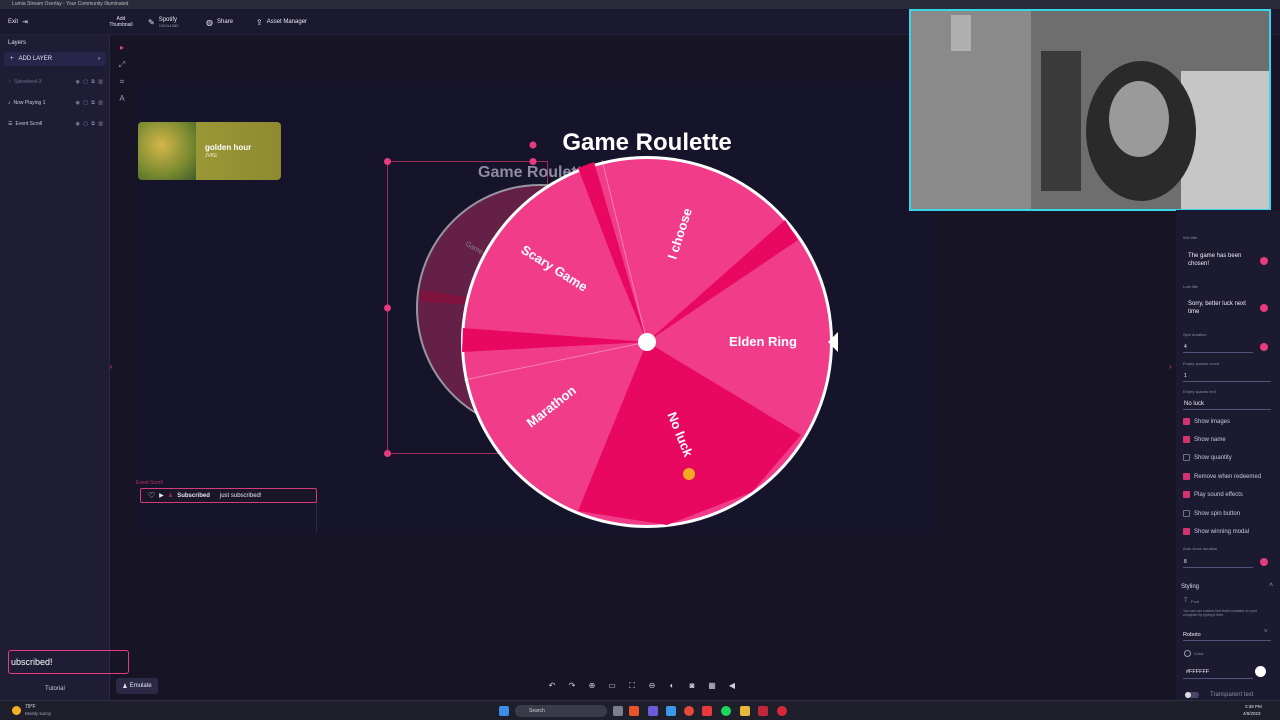  I want to click on upload-icon: ⇪, so click(259, 22).